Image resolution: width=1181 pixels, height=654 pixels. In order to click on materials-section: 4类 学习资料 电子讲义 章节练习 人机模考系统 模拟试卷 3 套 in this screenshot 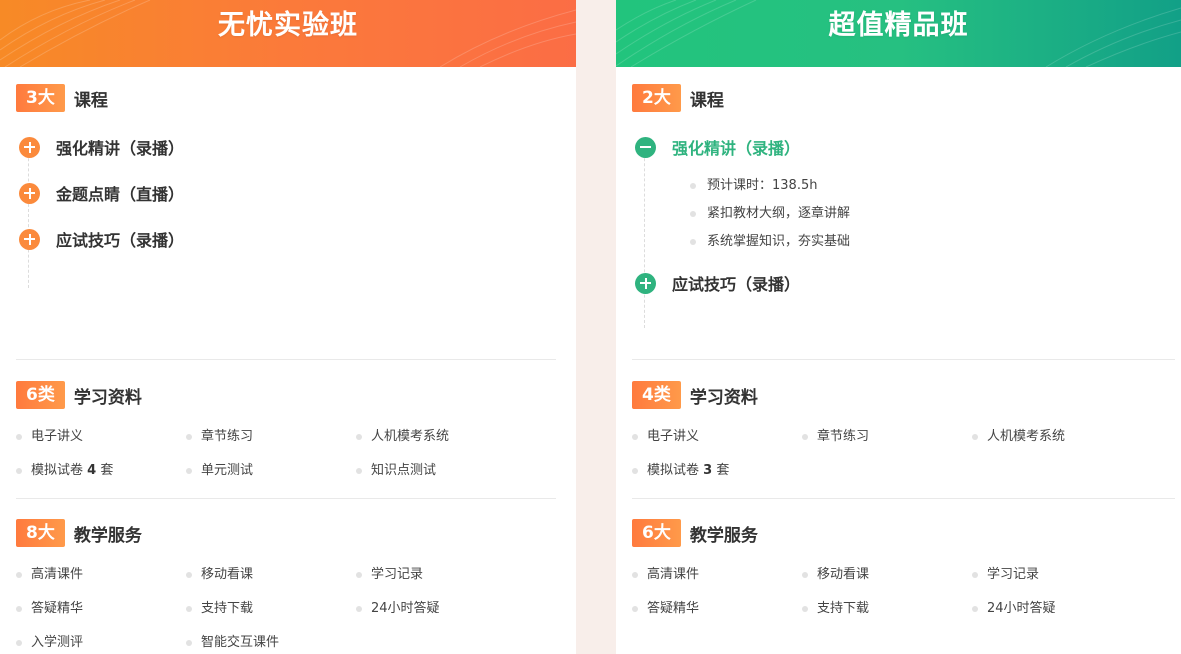, I will do `click(903, 434)`.